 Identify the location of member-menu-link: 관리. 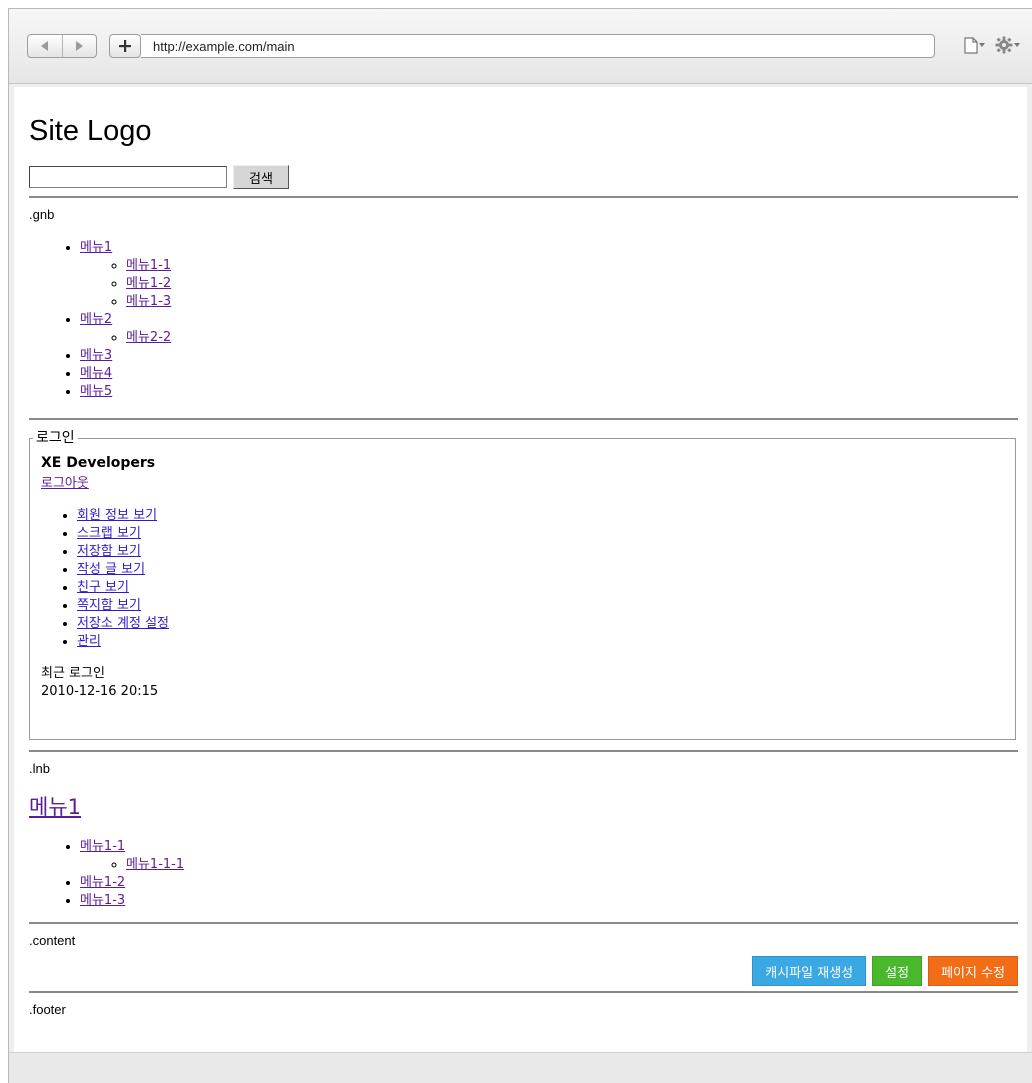
(89, 641).